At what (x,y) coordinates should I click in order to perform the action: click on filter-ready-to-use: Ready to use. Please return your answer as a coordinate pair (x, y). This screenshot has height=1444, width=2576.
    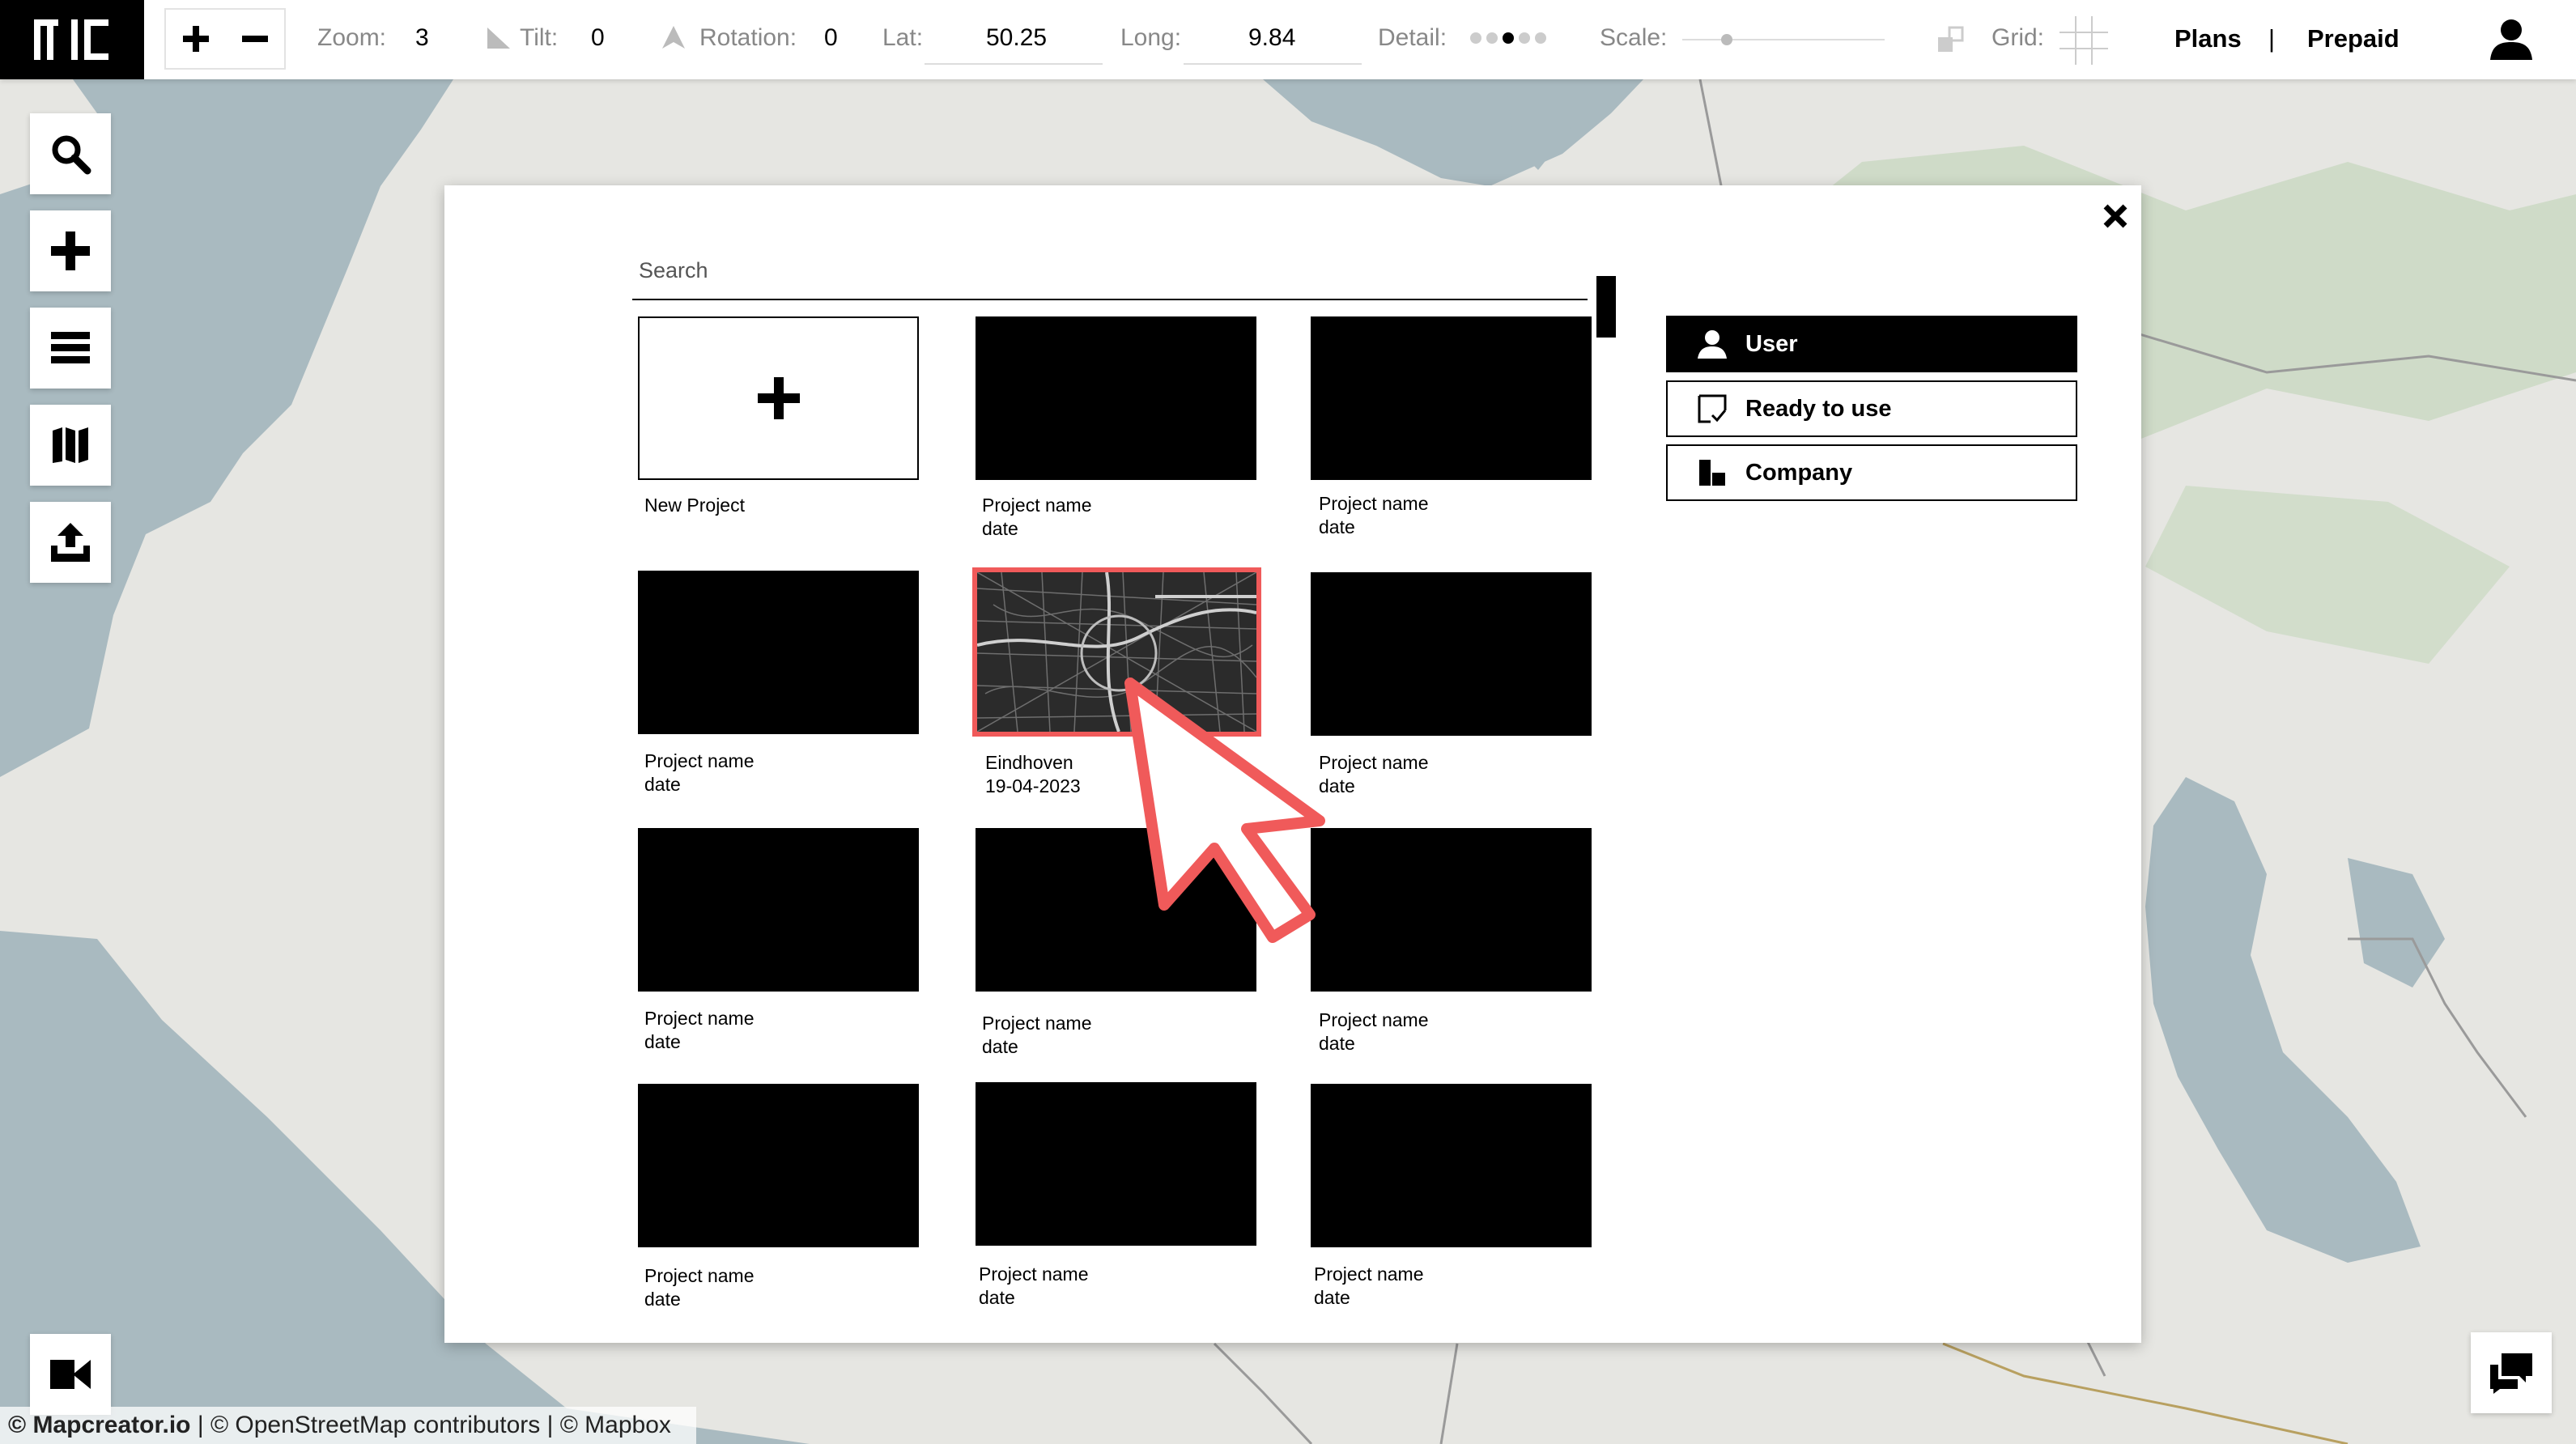
    Looking at the image, I should click on (1872, 408).